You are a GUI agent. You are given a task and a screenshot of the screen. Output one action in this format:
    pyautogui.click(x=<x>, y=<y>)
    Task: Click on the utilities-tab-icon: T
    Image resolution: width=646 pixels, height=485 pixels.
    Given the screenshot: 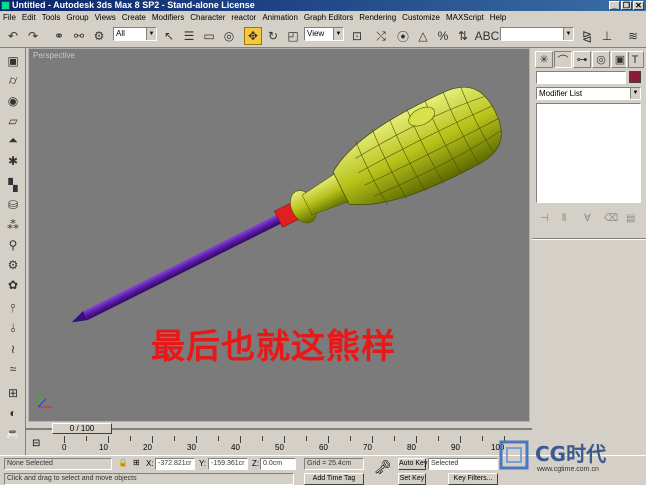 What is the action you would take?
    pyautogui.click(x=635, y=59)
    